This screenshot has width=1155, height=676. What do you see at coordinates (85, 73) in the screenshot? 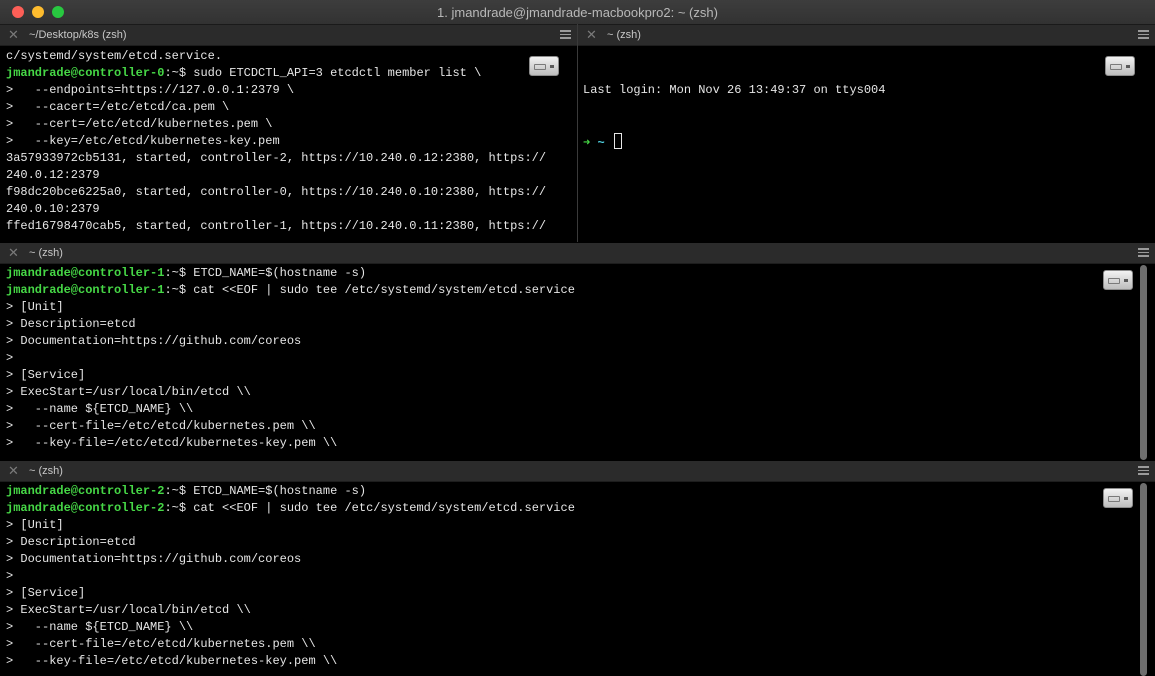
I see `prompt-host: jmandrade@controller-0` at bounding box center [85, 73].